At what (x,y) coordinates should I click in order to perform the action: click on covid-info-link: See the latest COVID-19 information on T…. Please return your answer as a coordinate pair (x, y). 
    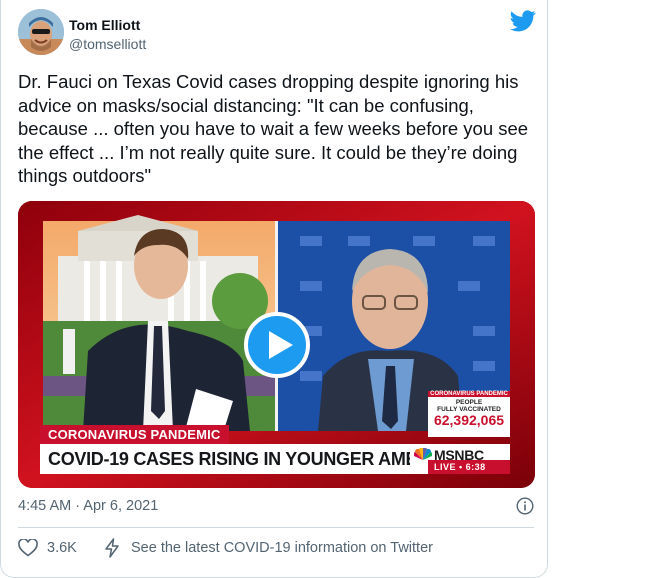
    Looking at the image, I should click on (282, 548).